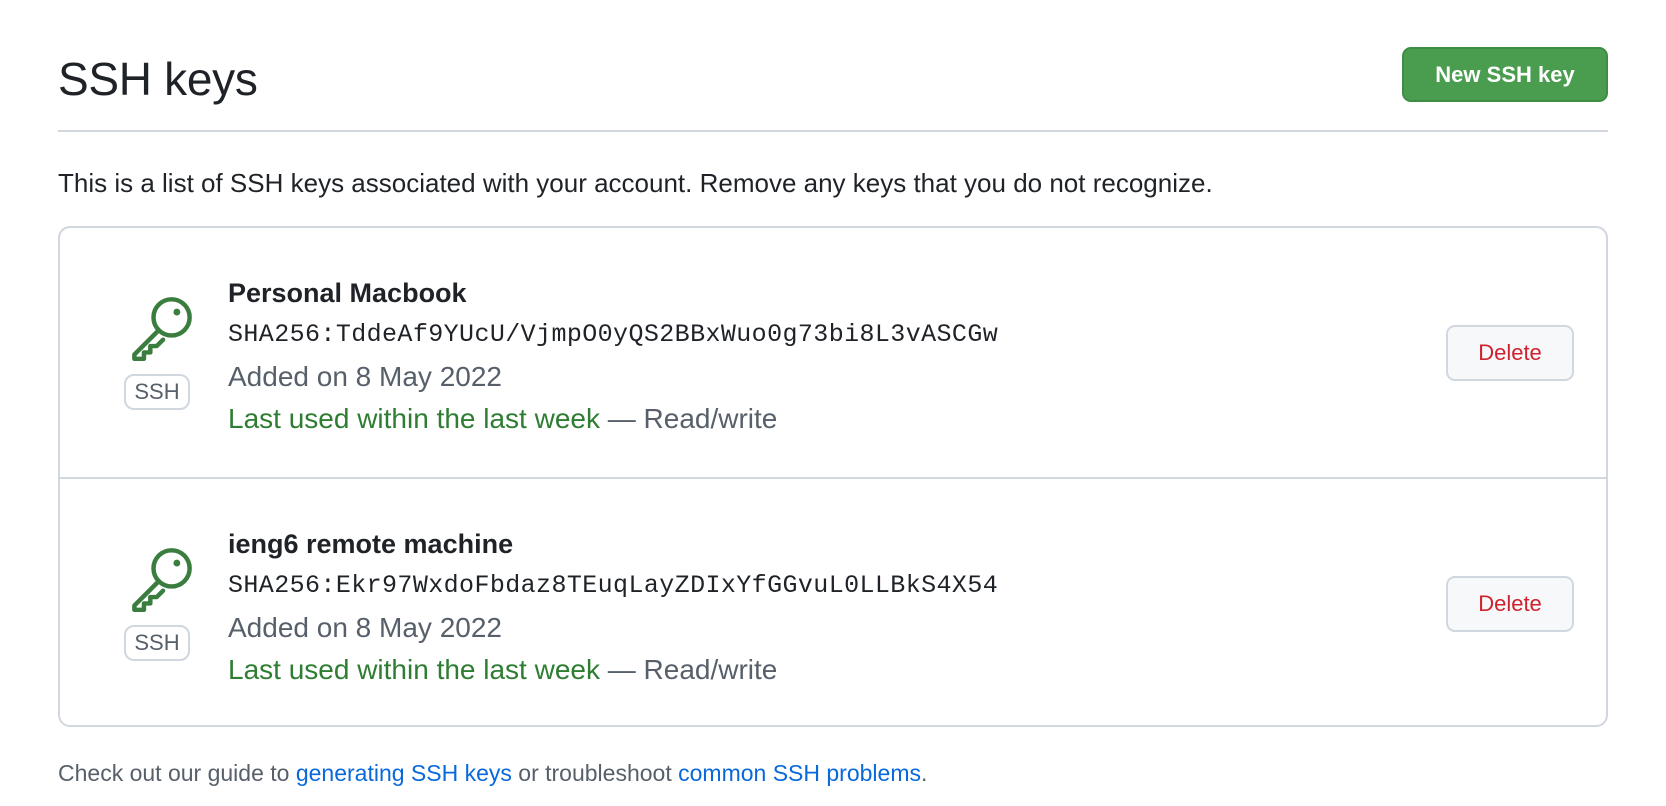 This screenshot has height=806, width=1666. What do you see at coordinates (177, 773) in the screenshot?
I see `footer-prefix: Check out our guide to` at bounding box center [177, 773].